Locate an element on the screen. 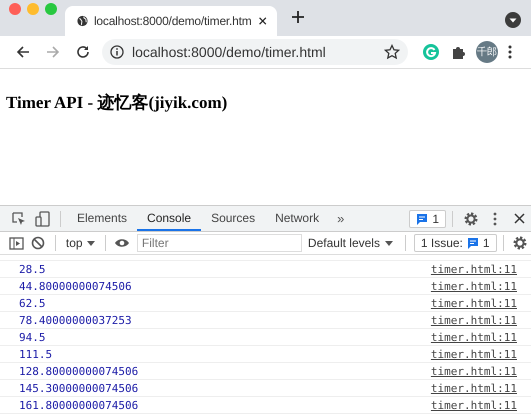 The height and width of the screenshot is (417, 531). sidebar-icon is located at coordinates (16, 243).